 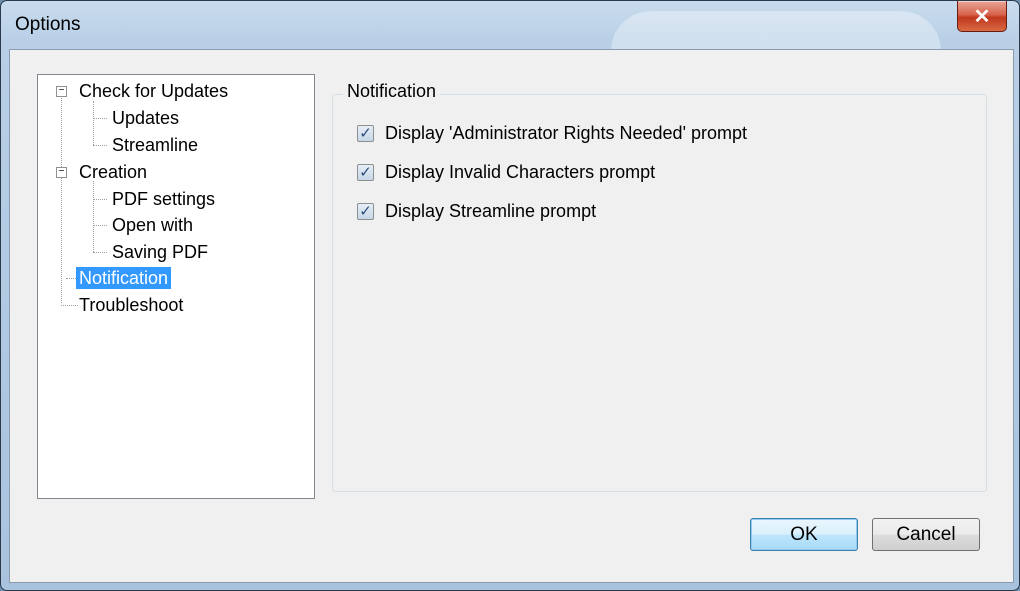 I want to click on tree-item-streamline: Streamline, so click(x=155, y=145).